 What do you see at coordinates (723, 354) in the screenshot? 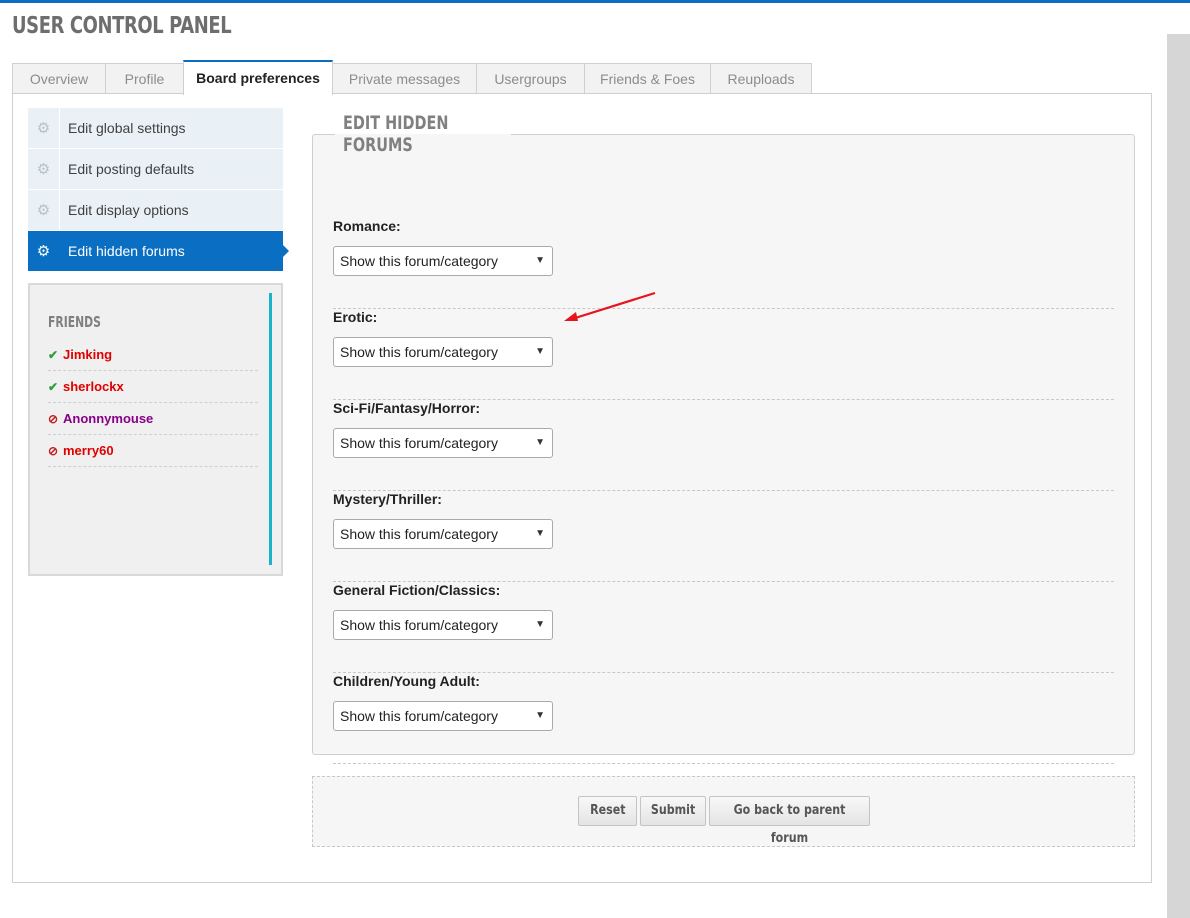
I see `forum-row-erotic: Erotic: Show this forum/category ▼` at bounding box center [723, 354].